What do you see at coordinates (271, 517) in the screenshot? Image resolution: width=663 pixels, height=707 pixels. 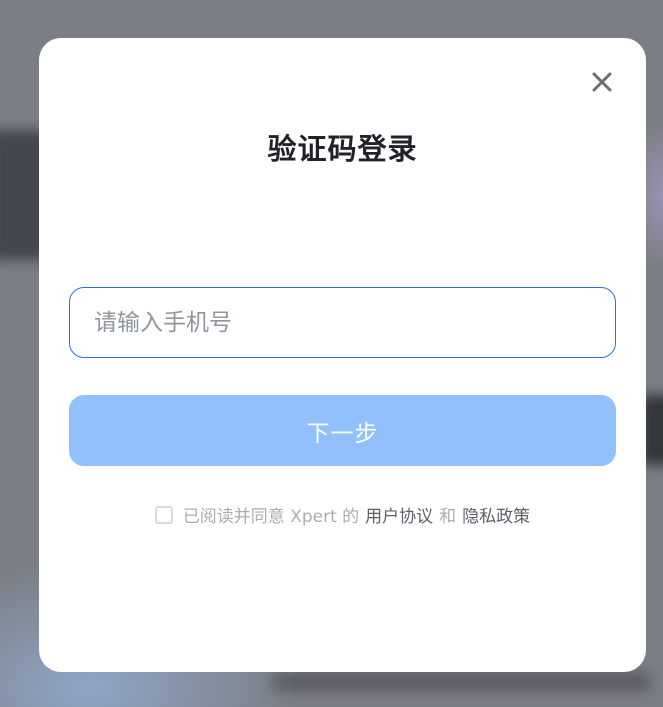 I see `agreement-prefix-text: 已阅读并同意 Xpert 的` at bounding box center [271, 517].